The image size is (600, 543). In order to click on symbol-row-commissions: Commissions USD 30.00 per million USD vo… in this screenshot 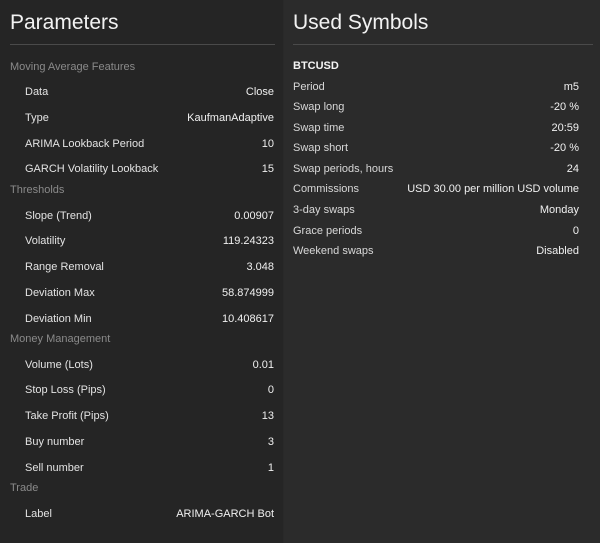, I will do `click(436, 189)`.